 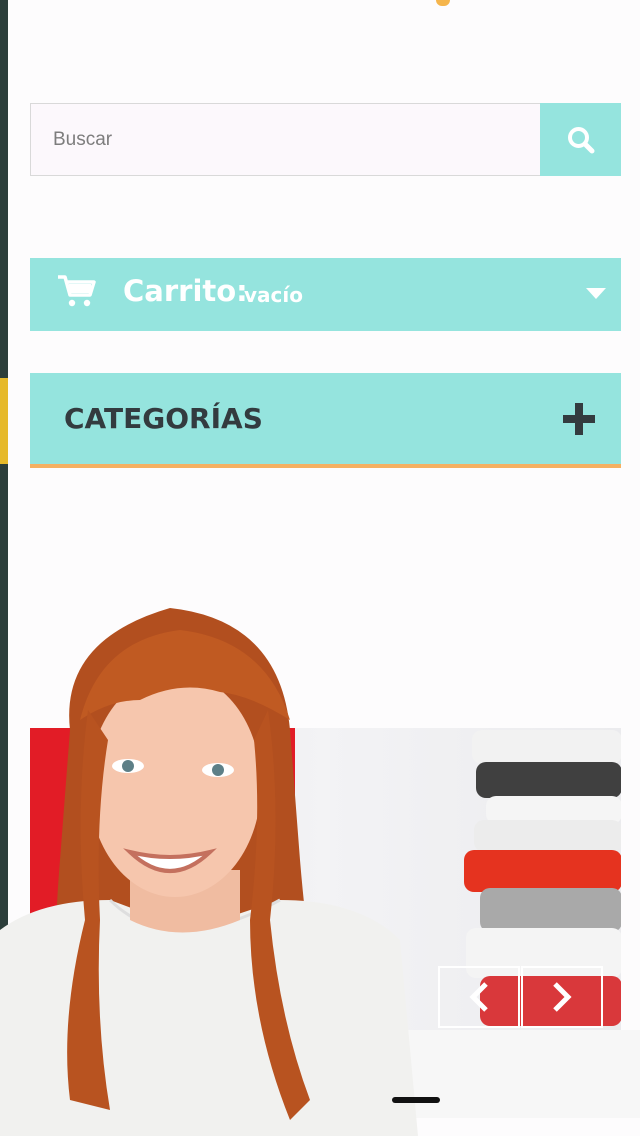 What do you see at coordinates (596, 293) in the screenshot?
I see `chevron-down-icon` at bounding box center [596, 293].